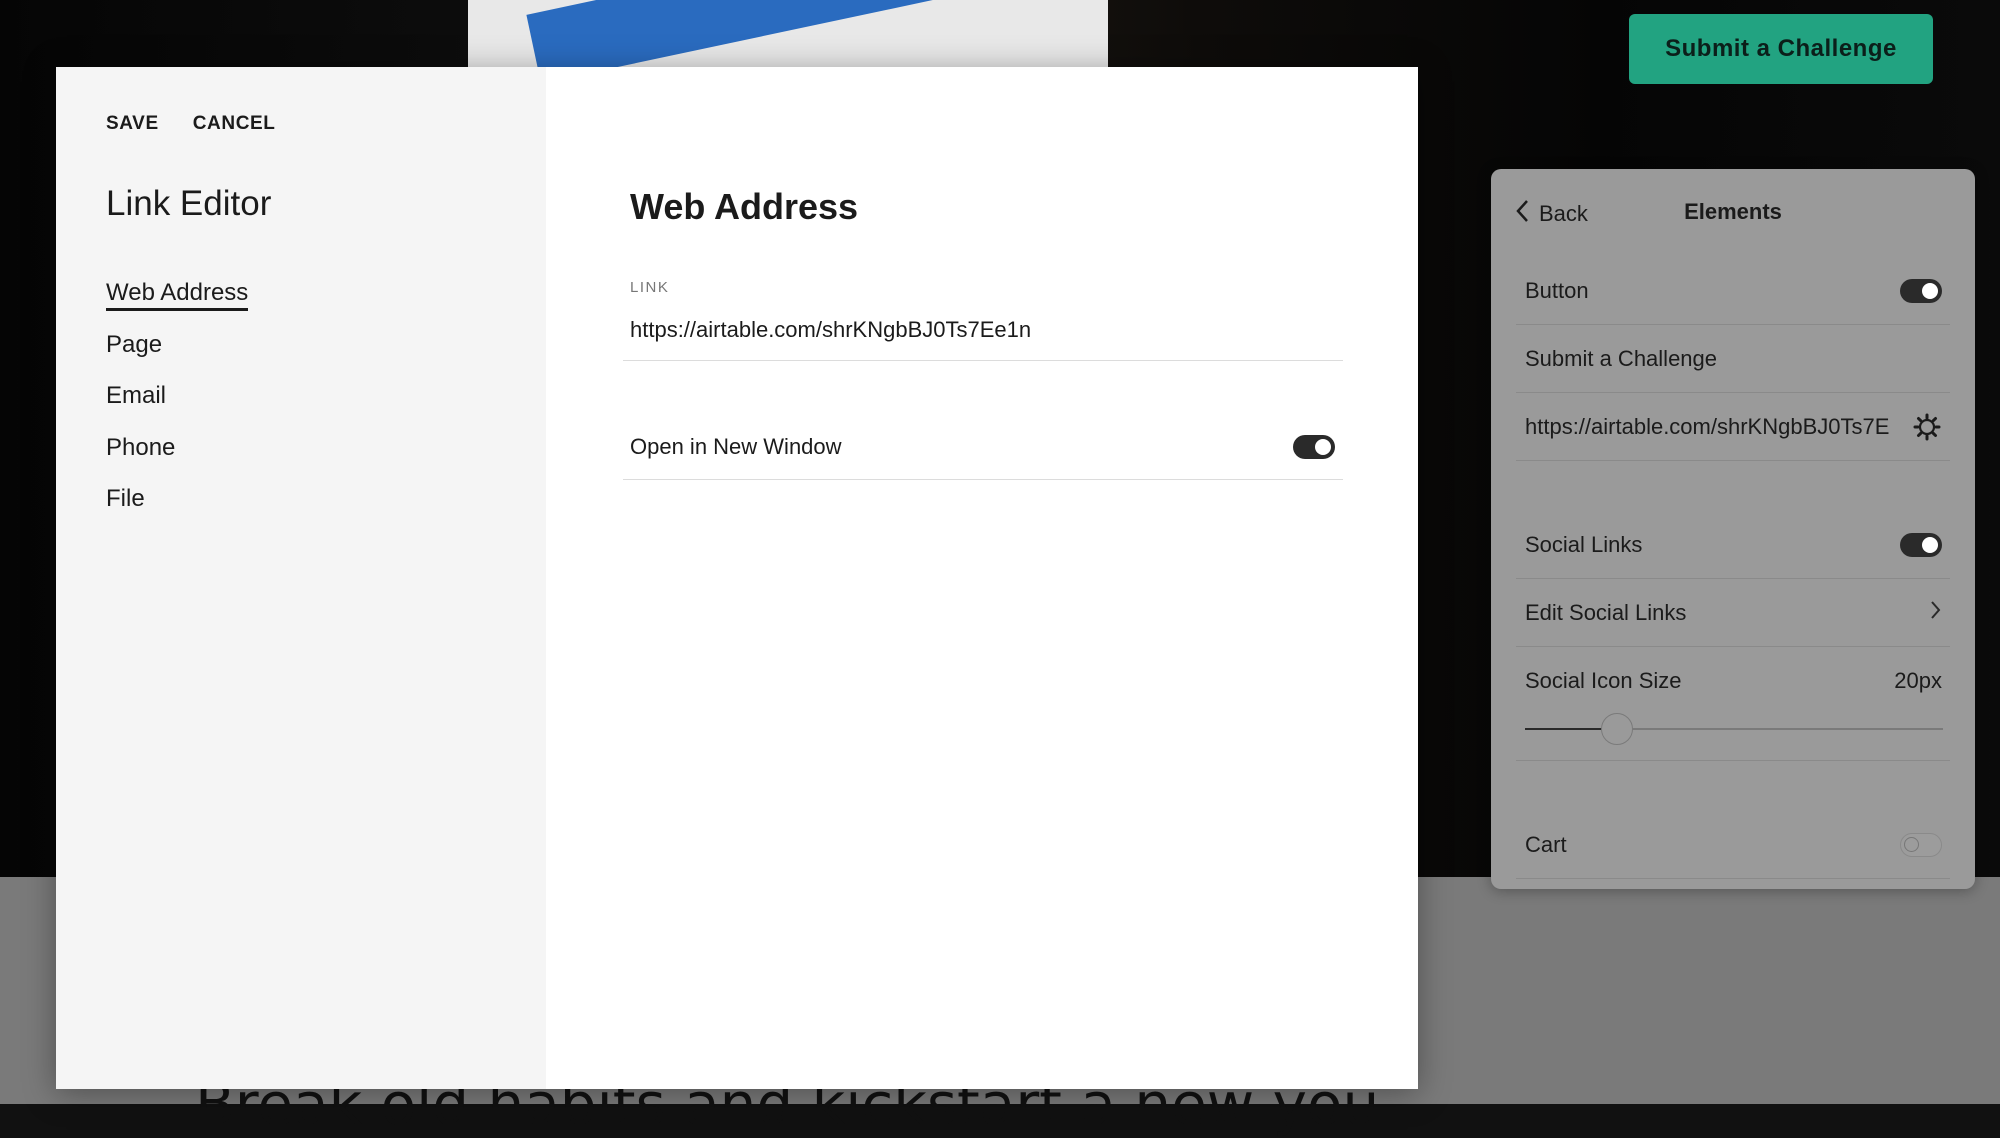 The width and height of the screenshot is (2000, 1138). I want to click on link-editor-title: Link Editor, so click(189, 203).